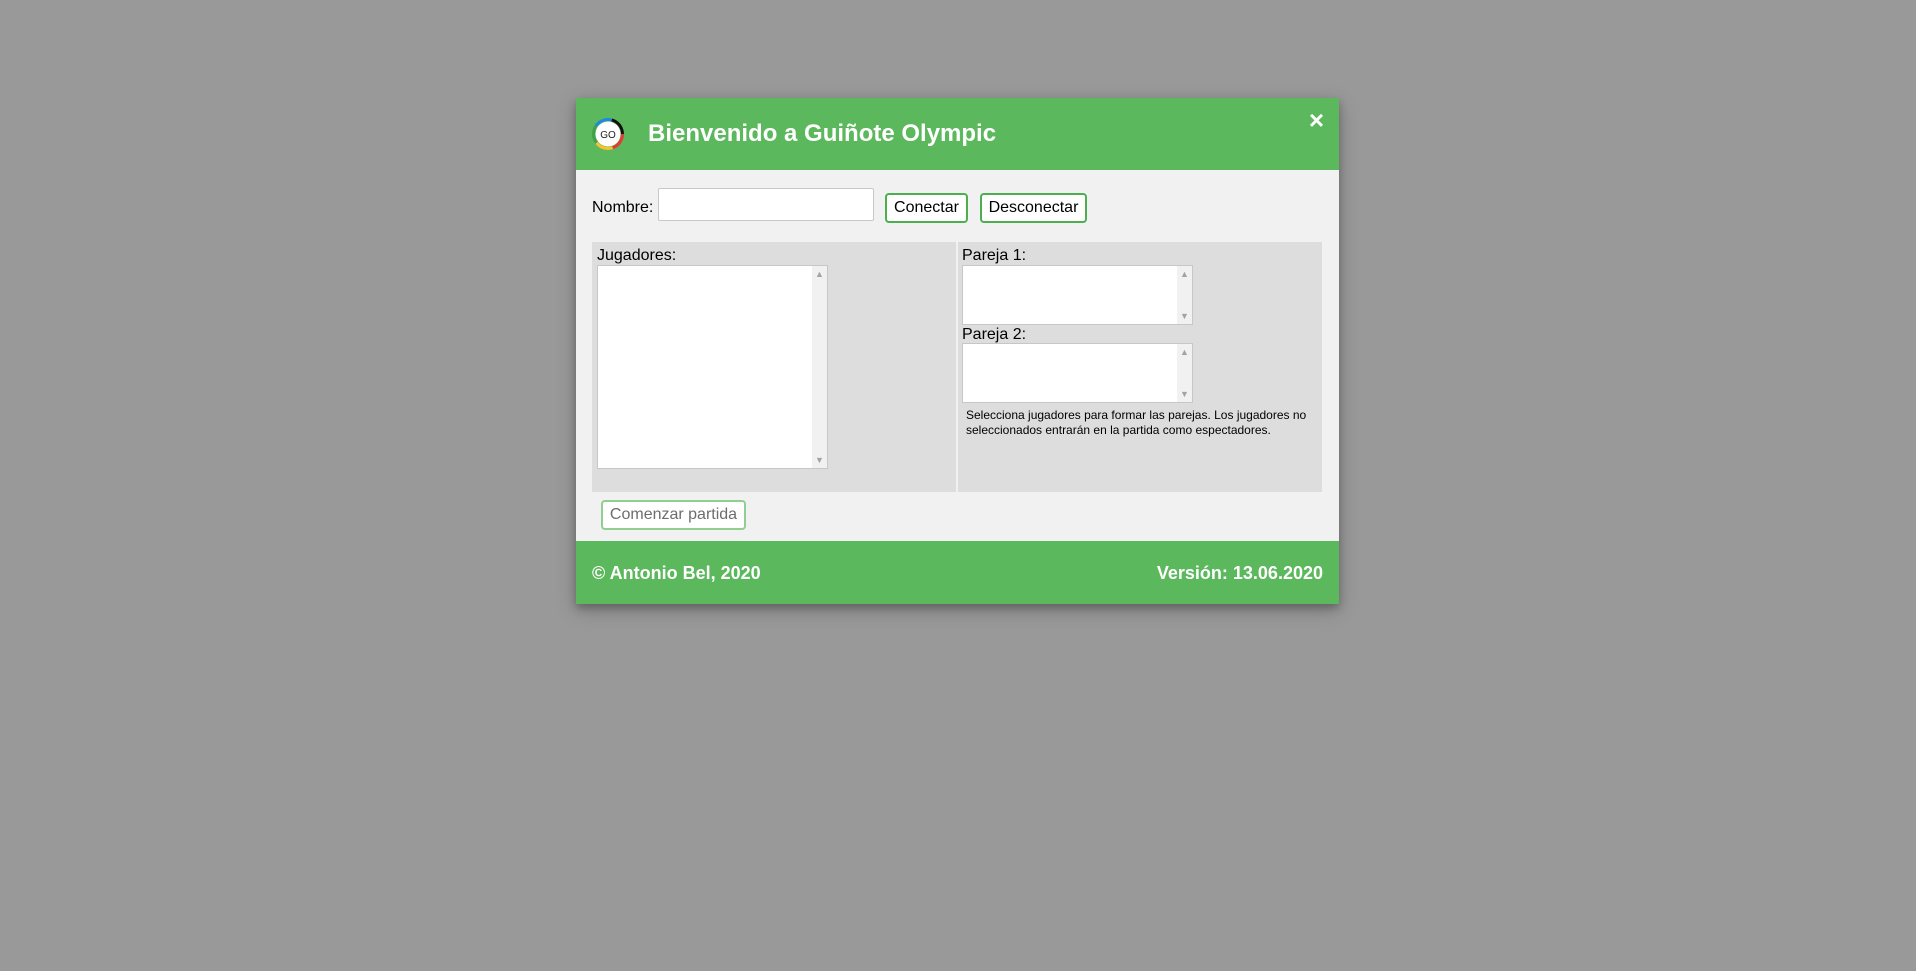 This screenshot has width=1916, height=971. Describe the element at coordinates (1033, 208) in the screenshot. I see `disconnect-button: Desconectar` at that location.